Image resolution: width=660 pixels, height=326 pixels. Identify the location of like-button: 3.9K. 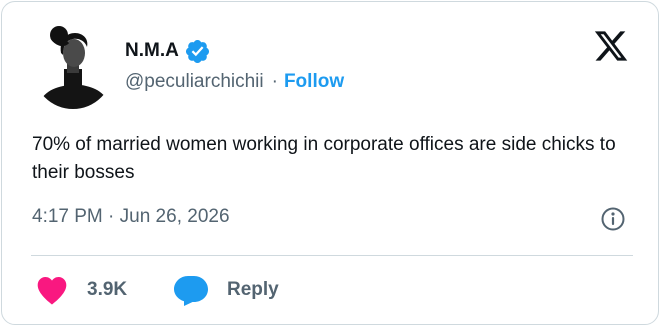
(81, 290).